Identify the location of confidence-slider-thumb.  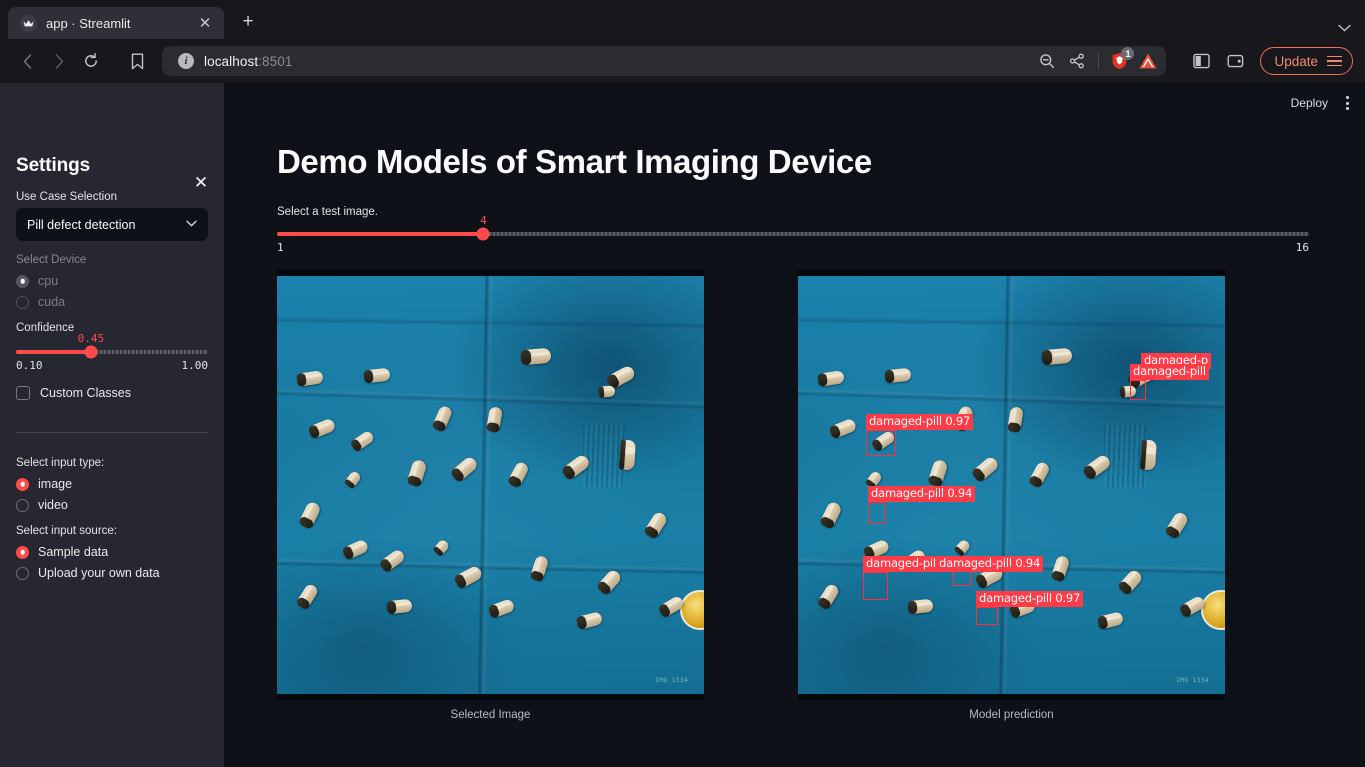
(91, 352).